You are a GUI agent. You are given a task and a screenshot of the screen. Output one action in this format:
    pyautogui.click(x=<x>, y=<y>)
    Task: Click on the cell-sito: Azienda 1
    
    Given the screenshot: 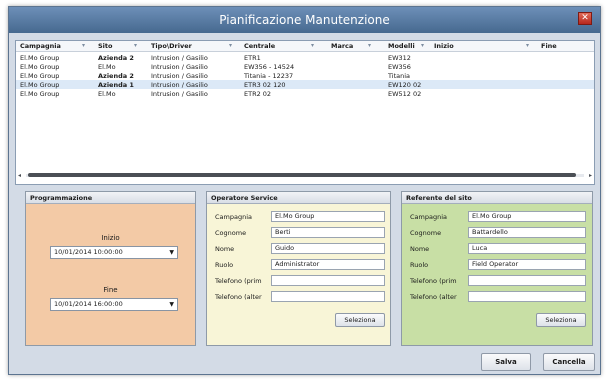 What is the action you would take?
    pyautogui.click(x=116, y=85)
    